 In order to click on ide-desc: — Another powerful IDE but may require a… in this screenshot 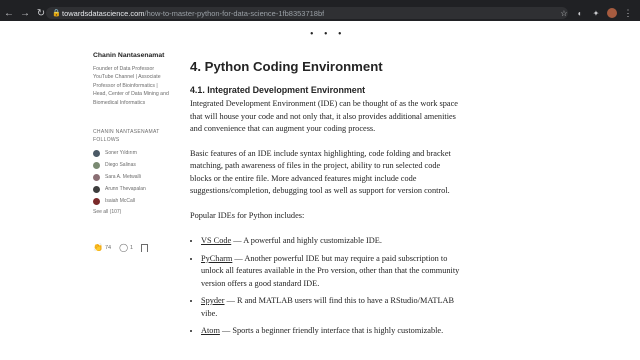, I will do `click(330, 270)`.